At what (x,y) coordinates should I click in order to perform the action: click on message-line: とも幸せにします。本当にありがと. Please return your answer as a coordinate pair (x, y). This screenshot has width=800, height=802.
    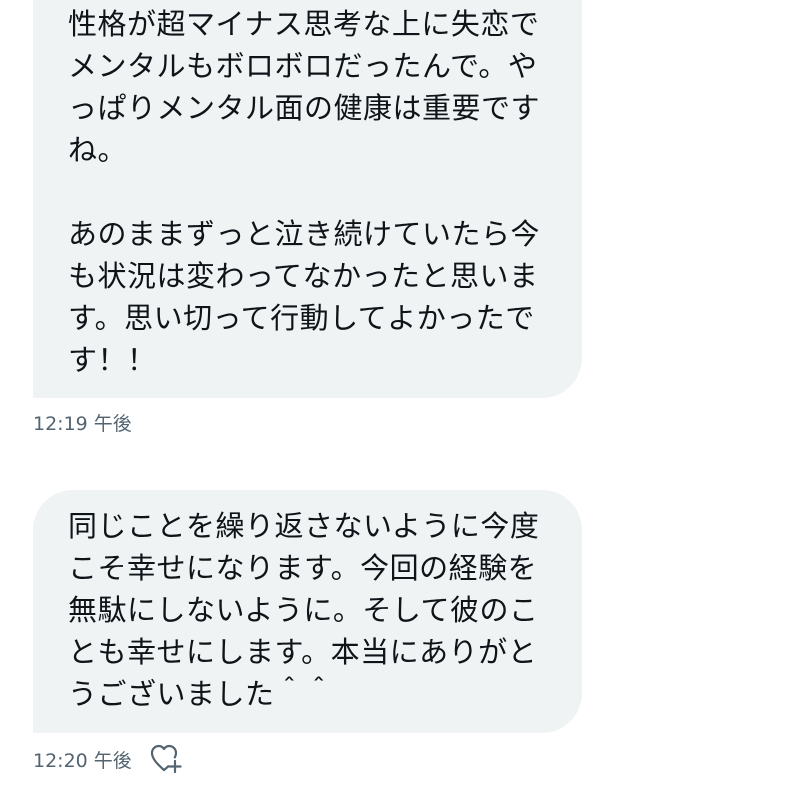
    Looking at the image, I should click on (303, 652).